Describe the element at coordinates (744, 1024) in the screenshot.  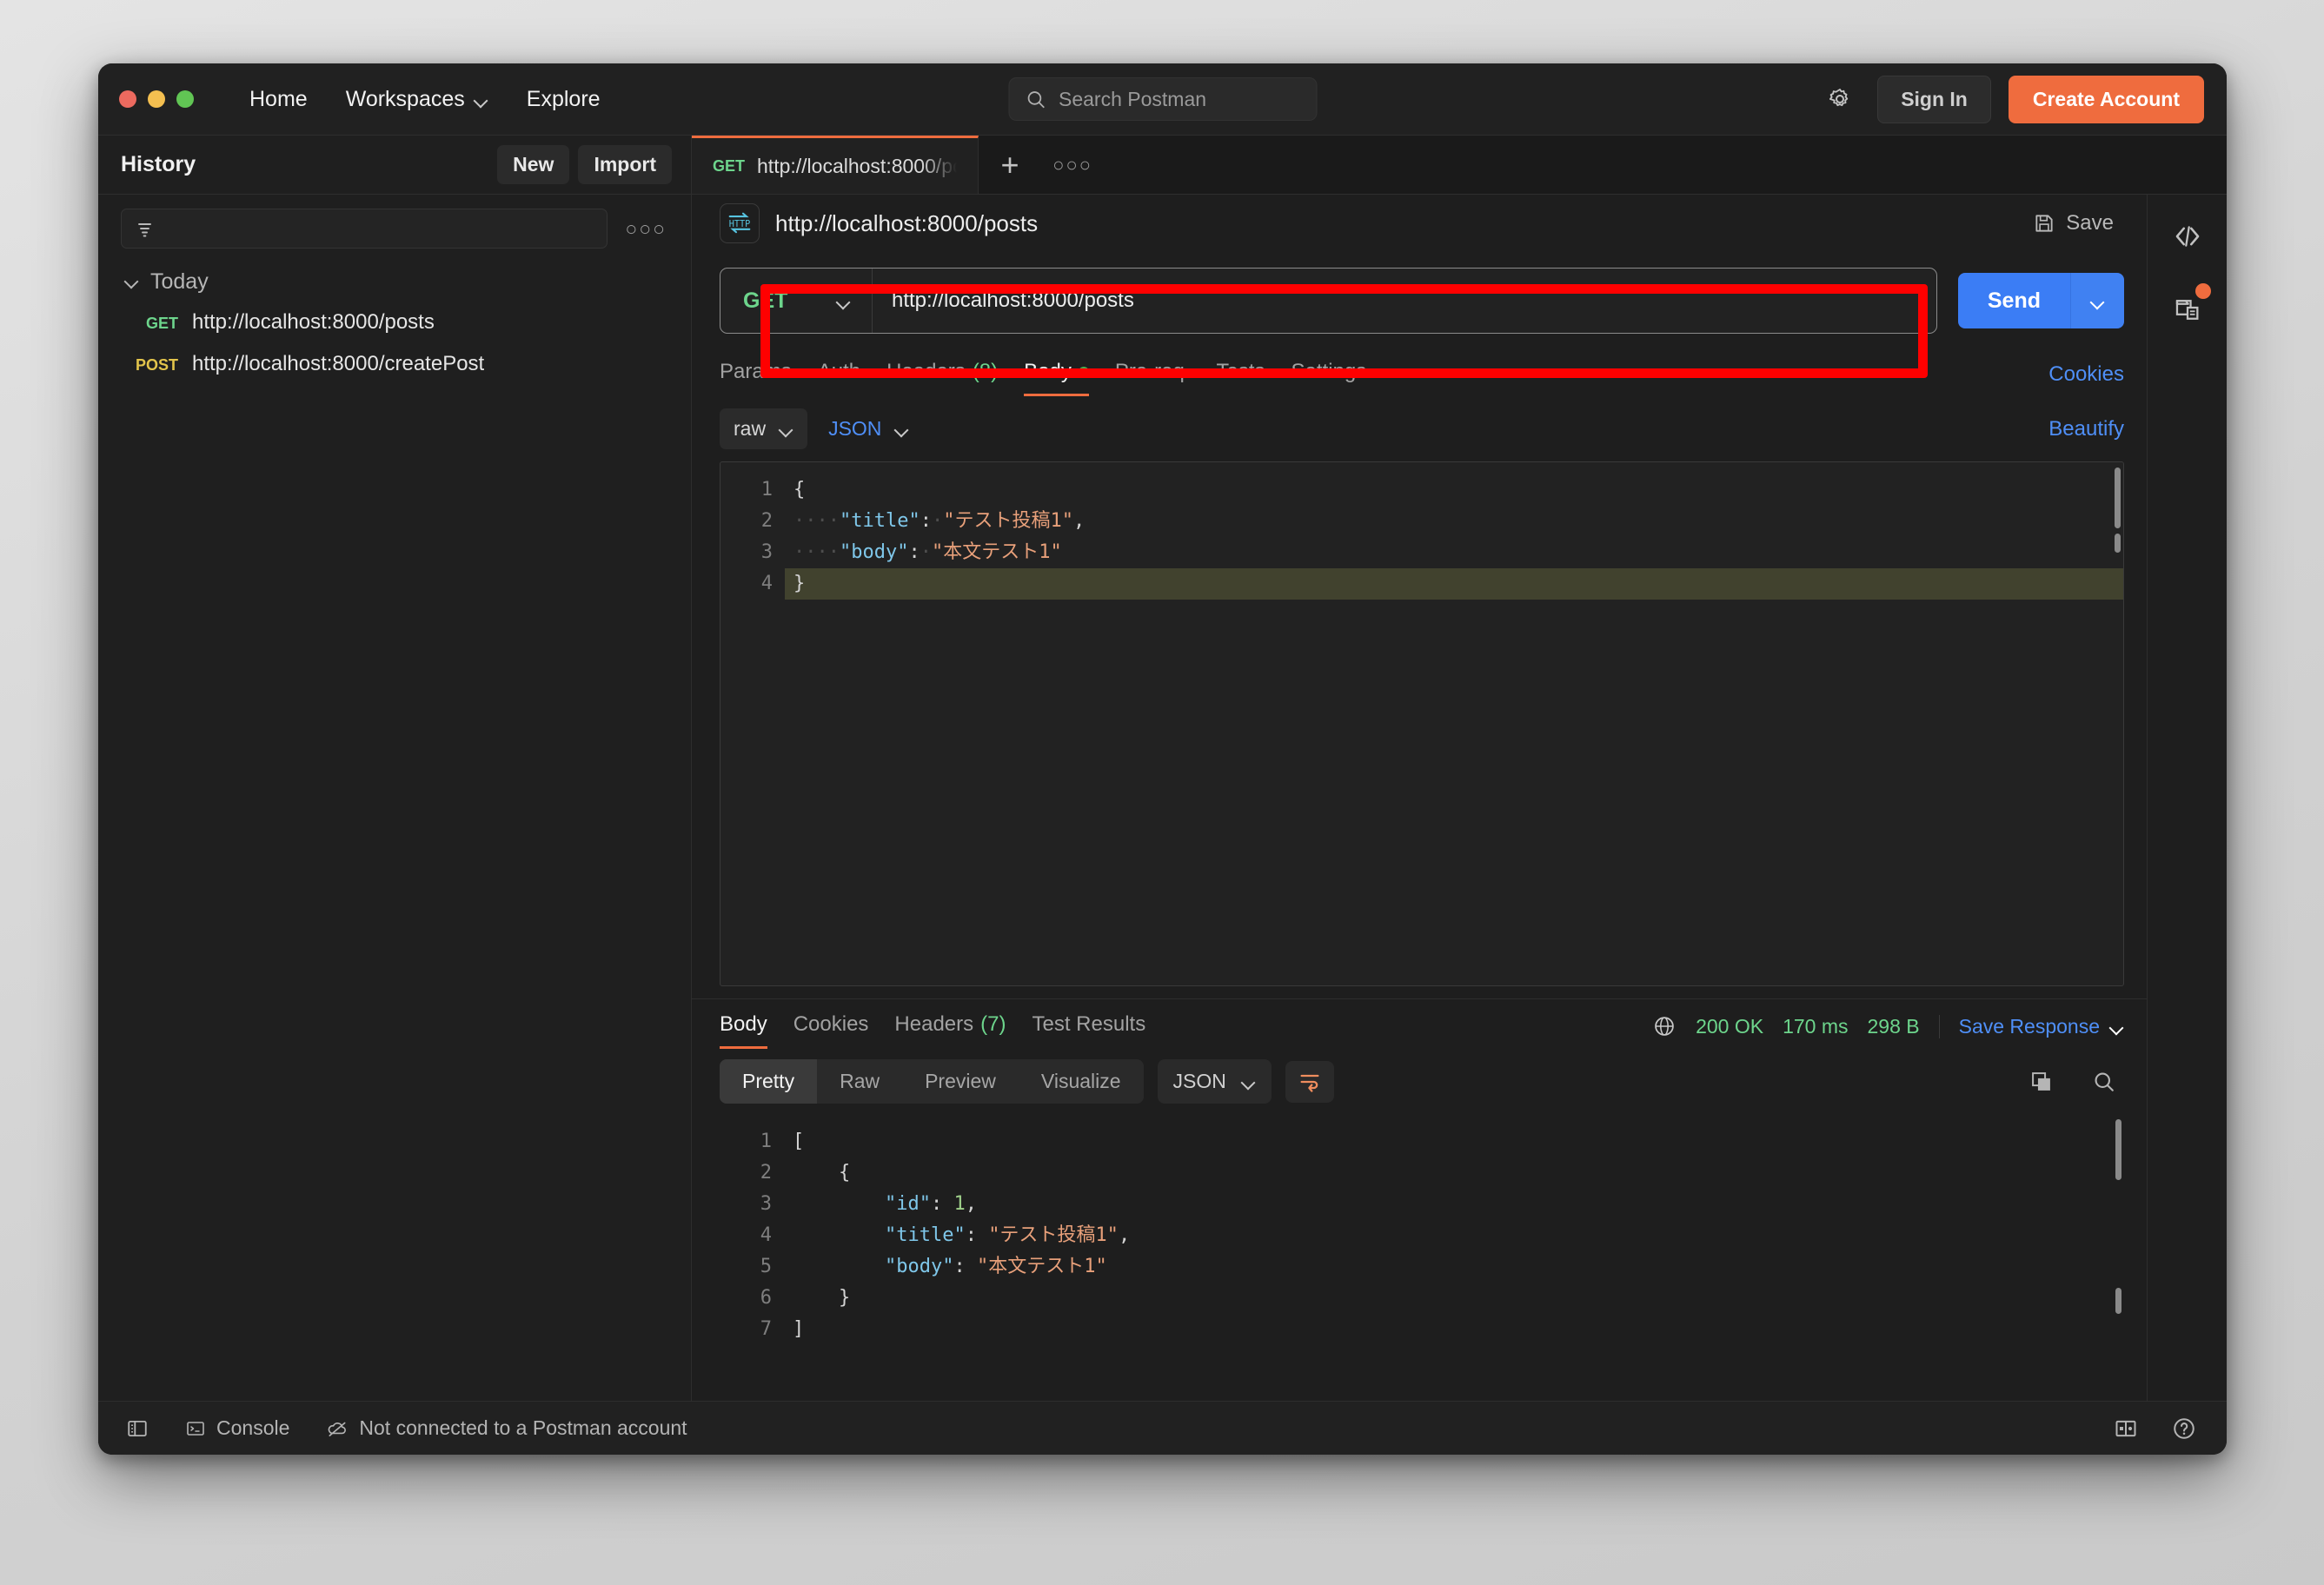
I see `response-tab-body-label: Body` at that location.